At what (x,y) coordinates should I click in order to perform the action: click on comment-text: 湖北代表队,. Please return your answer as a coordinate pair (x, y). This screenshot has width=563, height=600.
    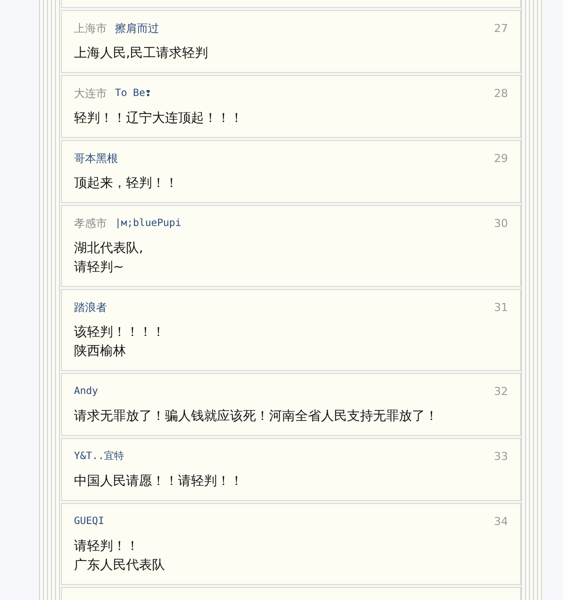
    Looking at the image, I should click on (109, 249).